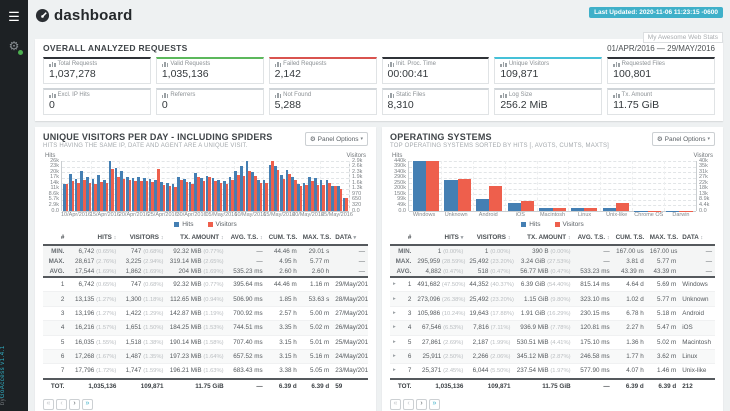  What do you see at coordinates (250, 215) in the screenshot?
I see `x-tick-label: 10/May/2016` at bounding box center [250, 215].